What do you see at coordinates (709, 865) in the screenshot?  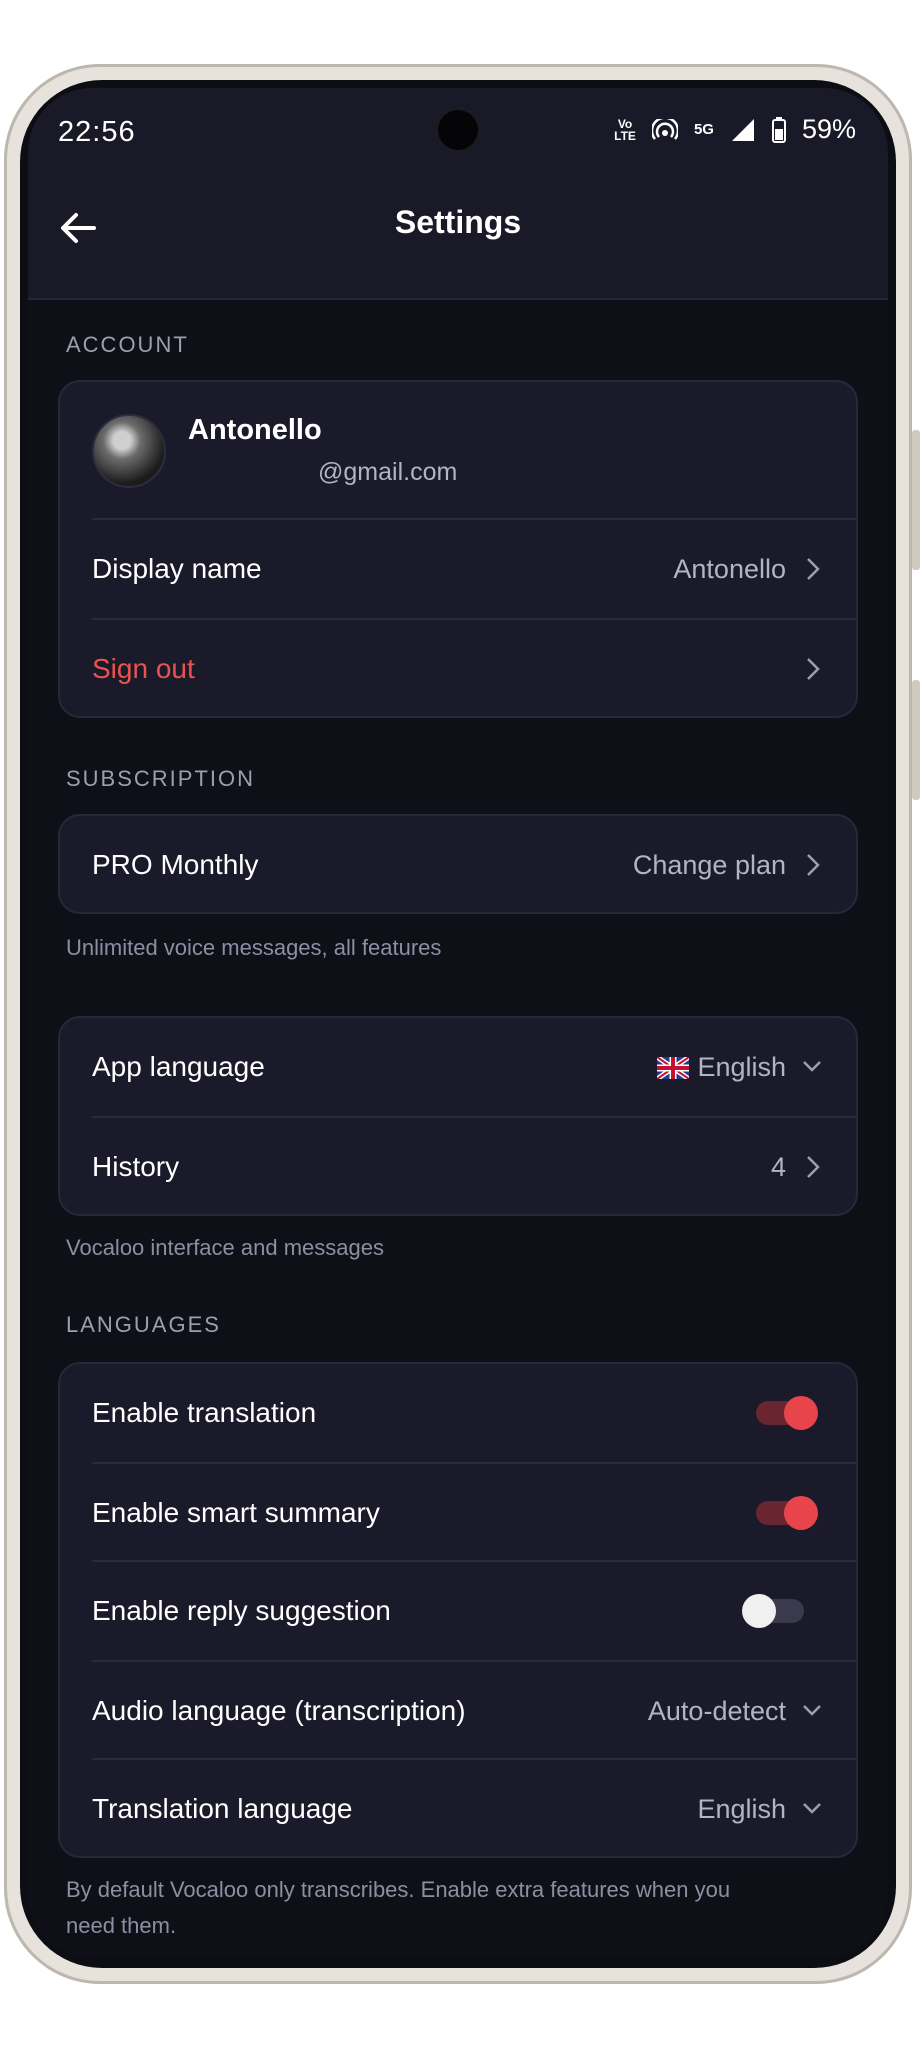 I see `change-plan-link: Change plan` at bounding box center [709, 865].